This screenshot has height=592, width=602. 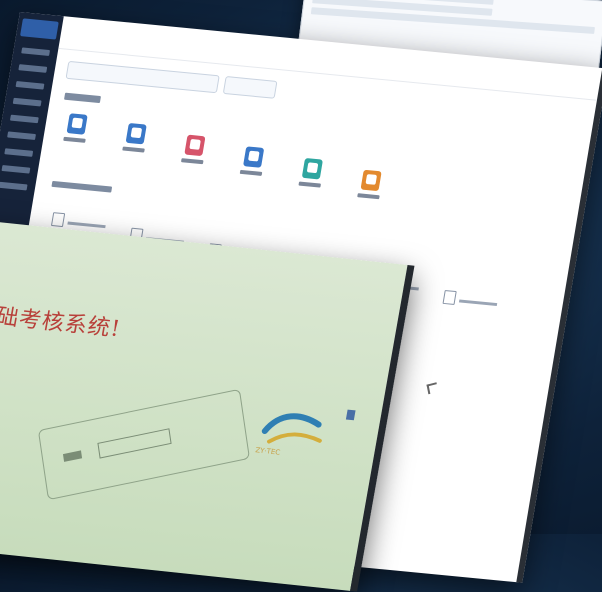 I want to click on file-item, so click(x=470, y=301).